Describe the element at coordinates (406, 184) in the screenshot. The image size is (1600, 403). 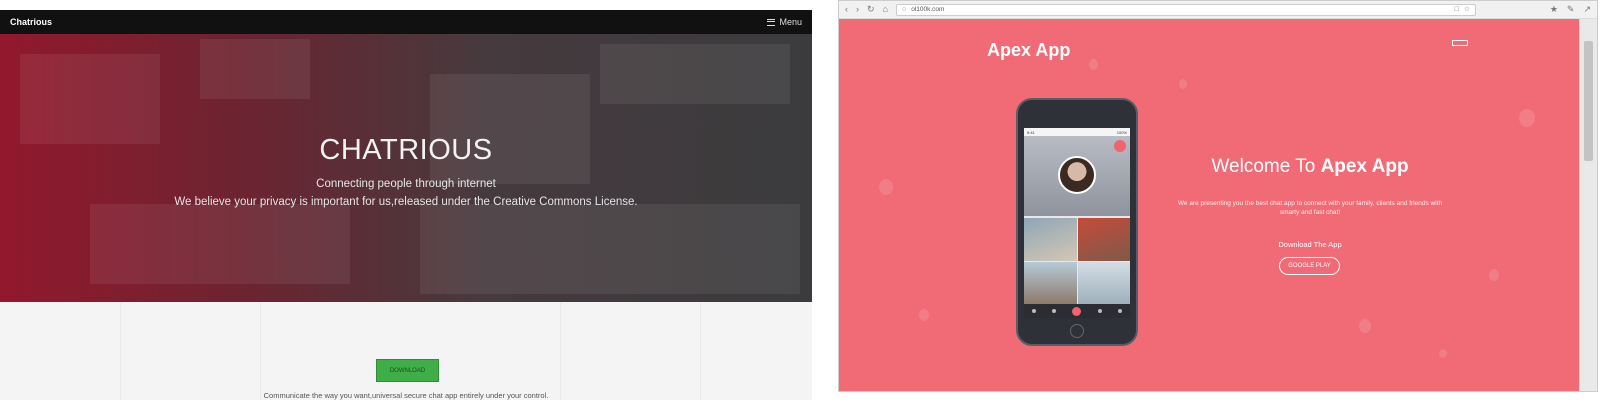
I see `hero-subtitle: Connecting people through internet` at that location.